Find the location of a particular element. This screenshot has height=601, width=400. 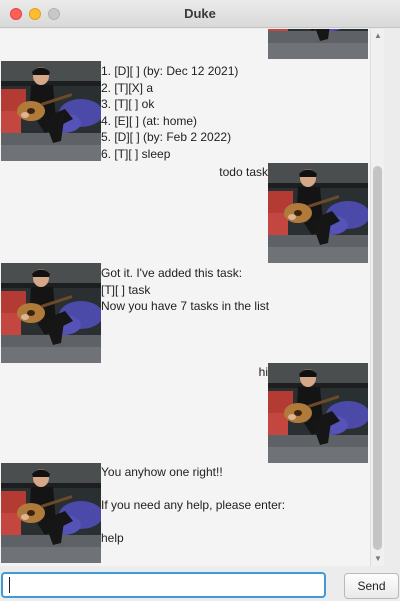

window-title: Duke is located at coordinates (200, 13).